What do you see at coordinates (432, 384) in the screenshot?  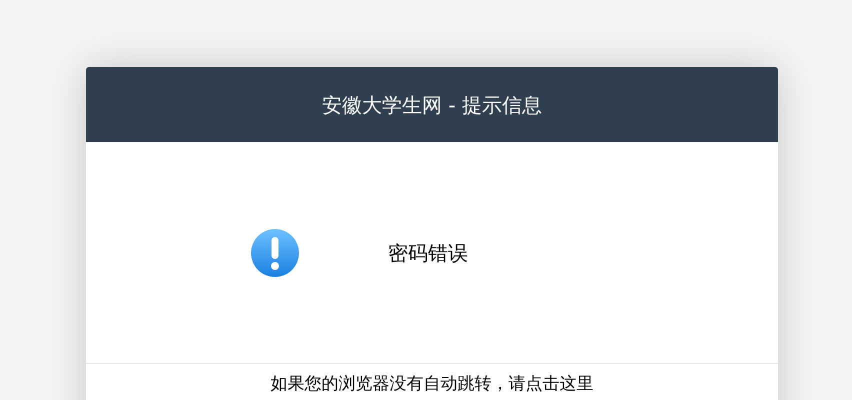 I see `redirect-message: 如果您的浏览器没有自动跳转，请点击这里` at bounding box center [432, 384].